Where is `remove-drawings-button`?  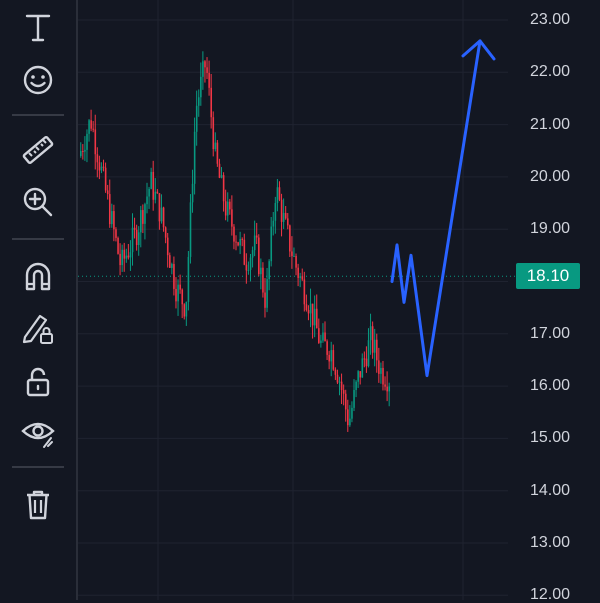 remove-drawings-button is located at coordinates (38, 504).